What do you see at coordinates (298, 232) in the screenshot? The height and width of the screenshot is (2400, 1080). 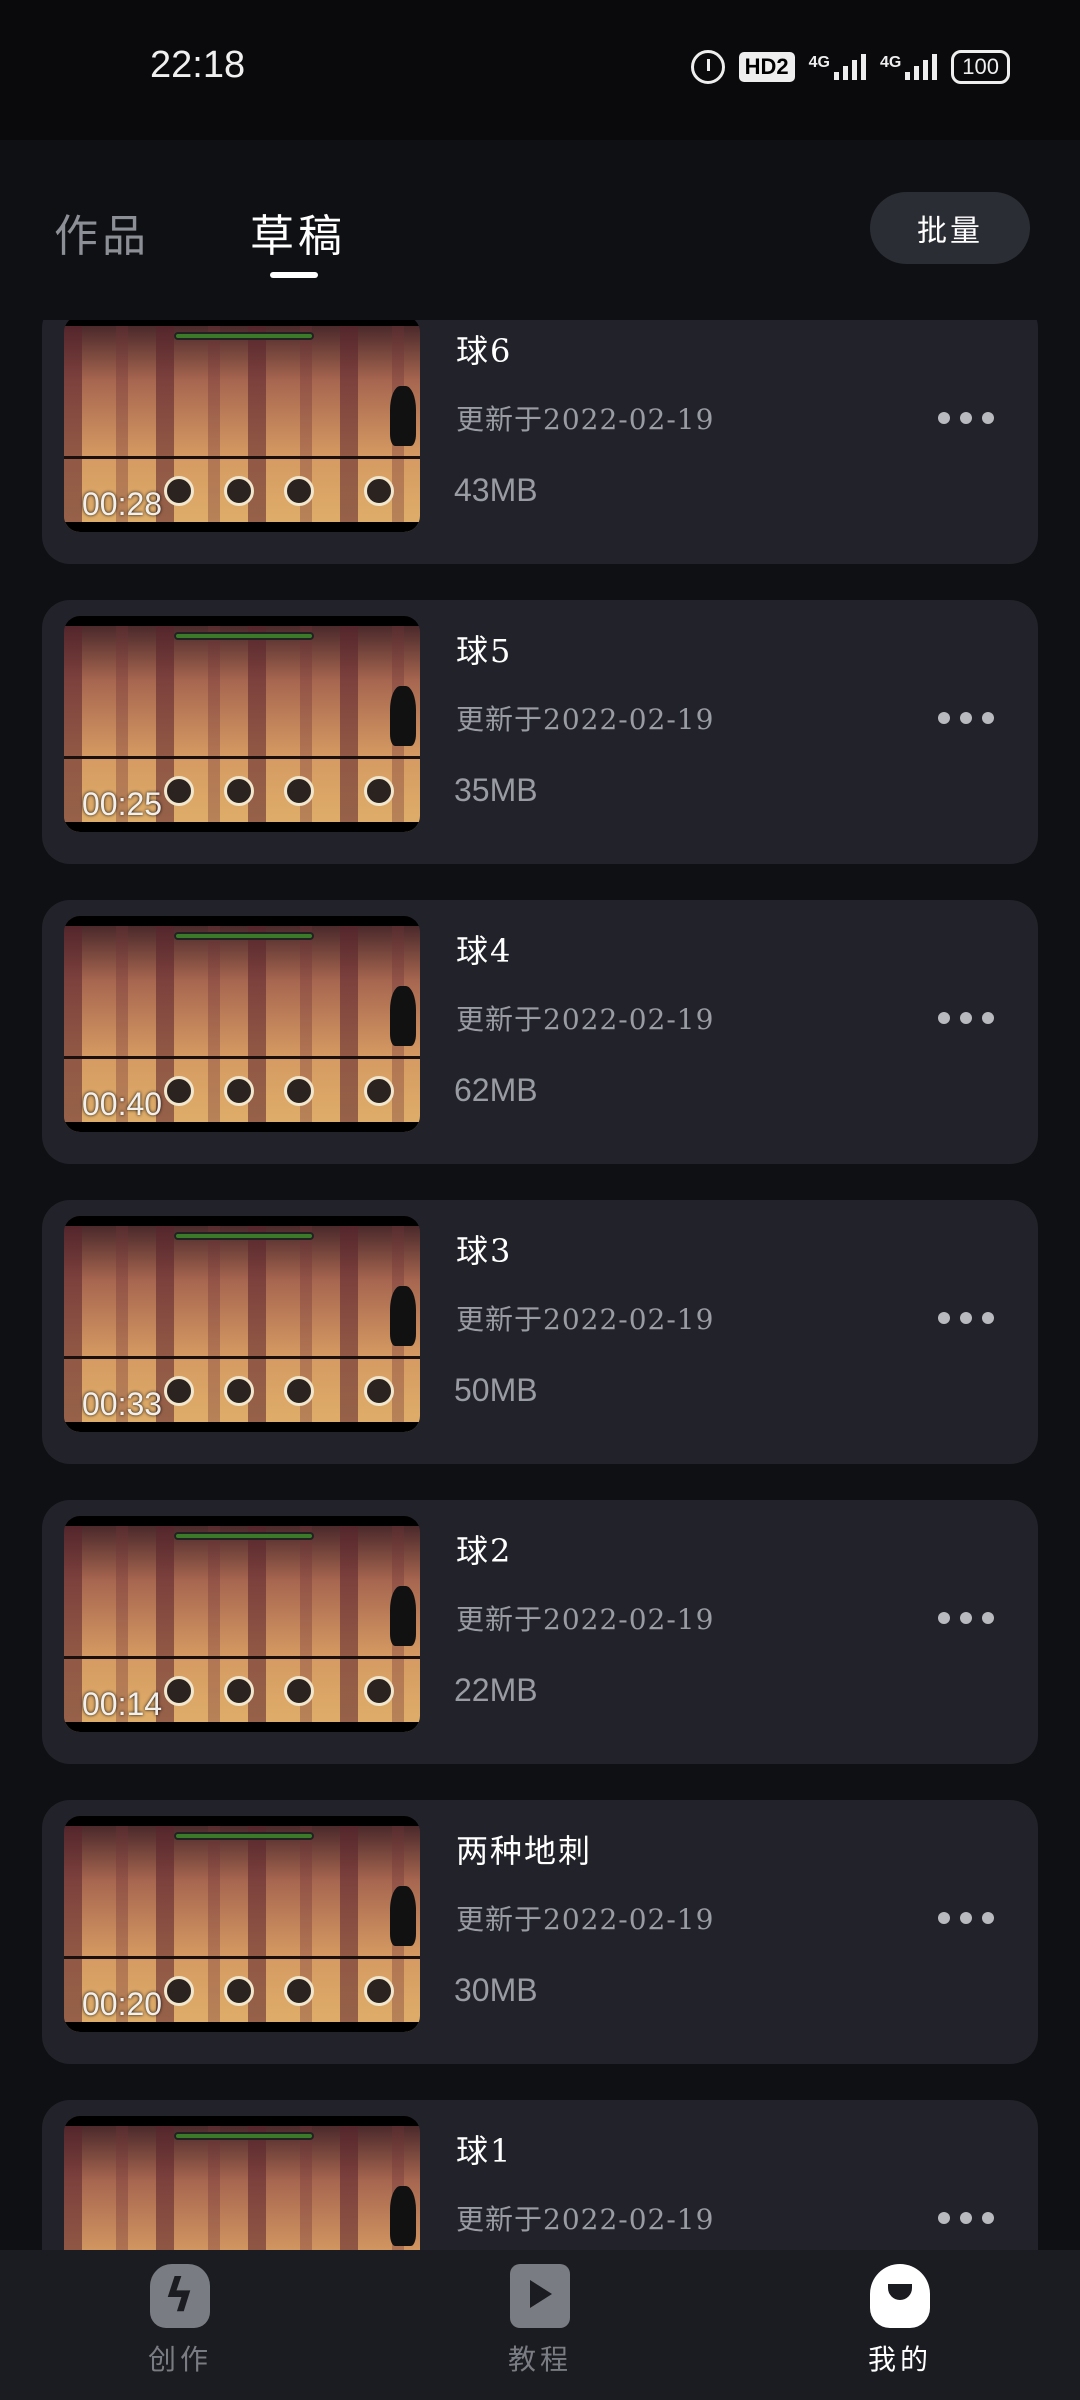 I see `tab-drafts: 草稿` at bounding box center [298, 232].